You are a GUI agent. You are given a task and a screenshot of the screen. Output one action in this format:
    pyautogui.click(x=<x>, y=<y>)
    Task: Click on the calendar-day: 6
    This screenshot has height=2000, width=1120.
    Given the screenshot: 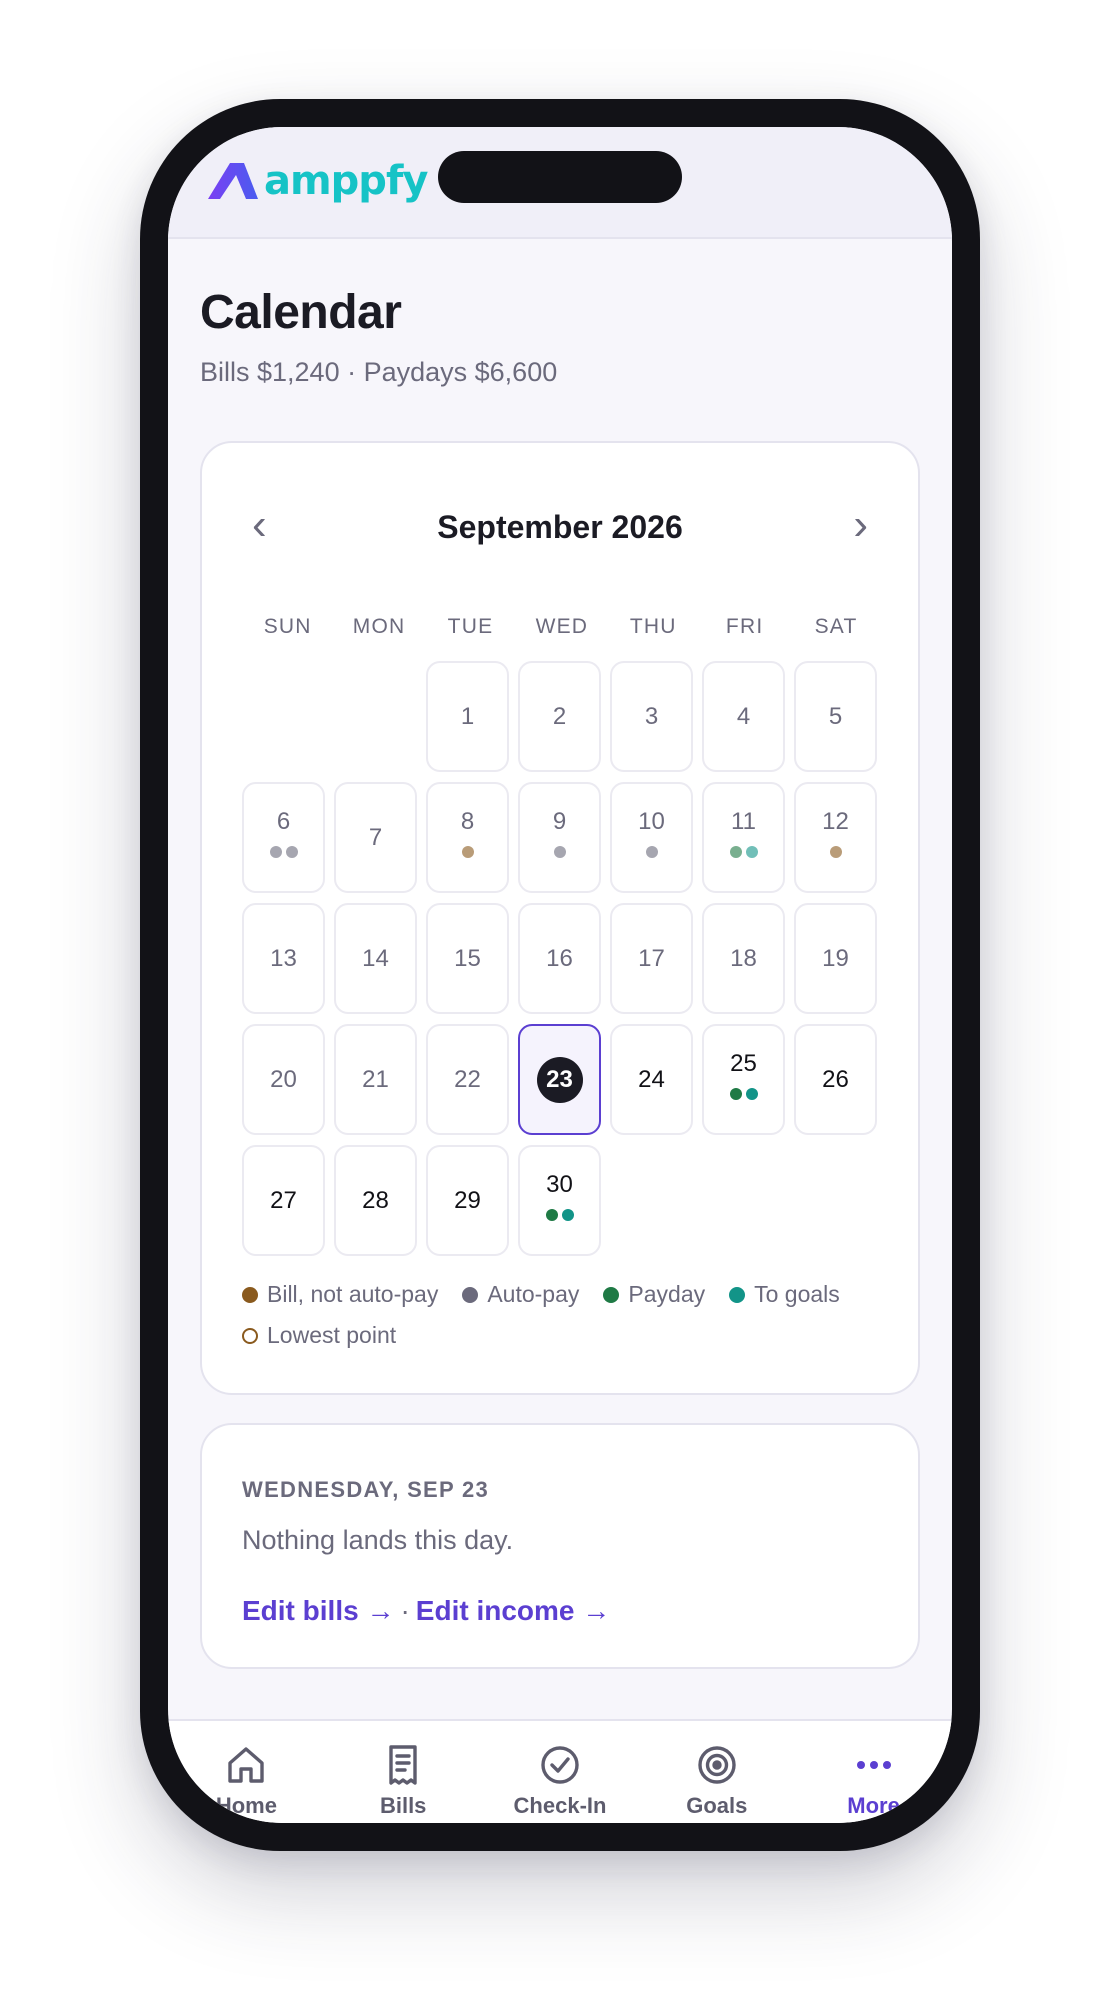 What is the action you would take?
    pyautogui.click(x=283, y=837)
    